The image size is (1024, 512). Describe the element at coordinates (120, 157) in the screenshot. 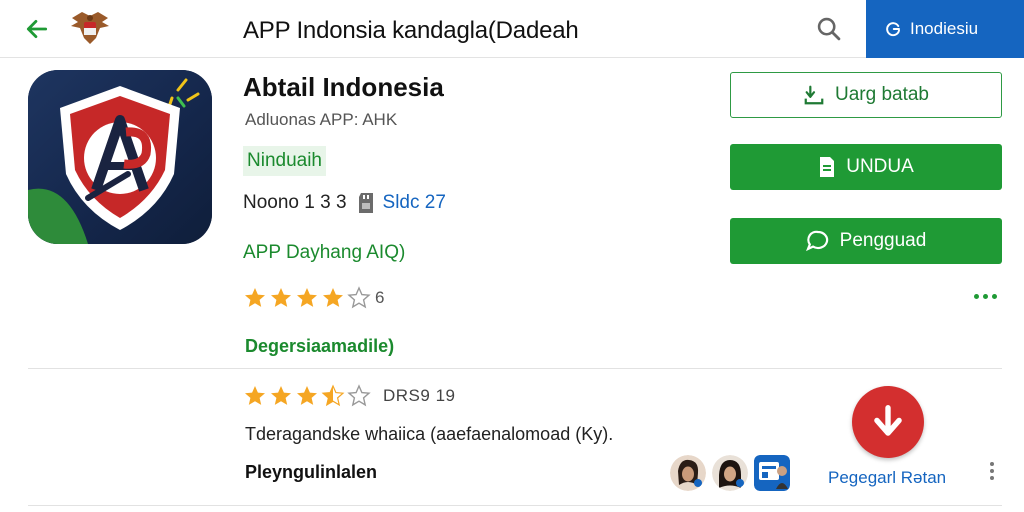

I see `app-icon` at that location.